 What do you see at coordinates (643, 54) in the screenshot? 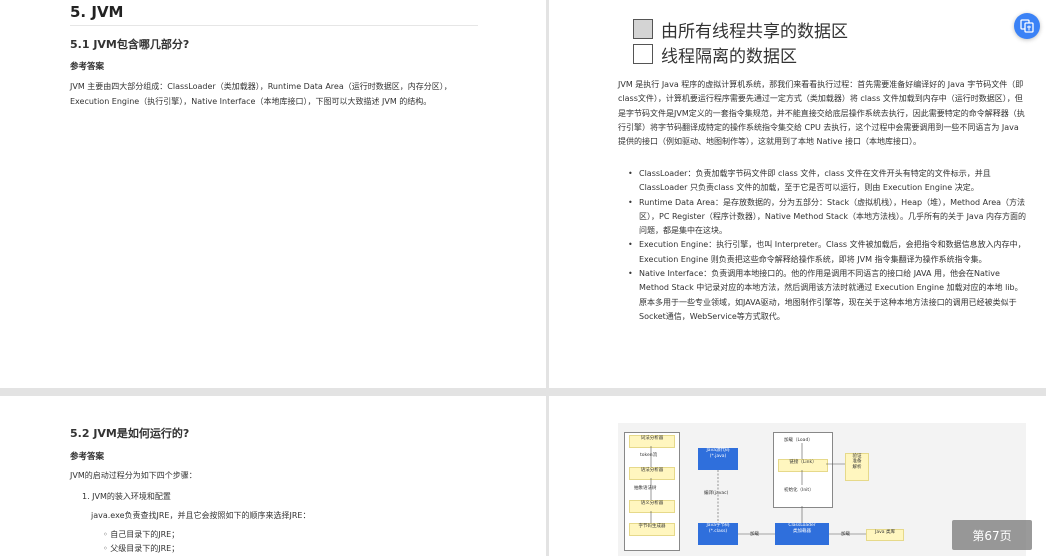
I see `legend-swatch-isolated` at bounding box center [643, 54].